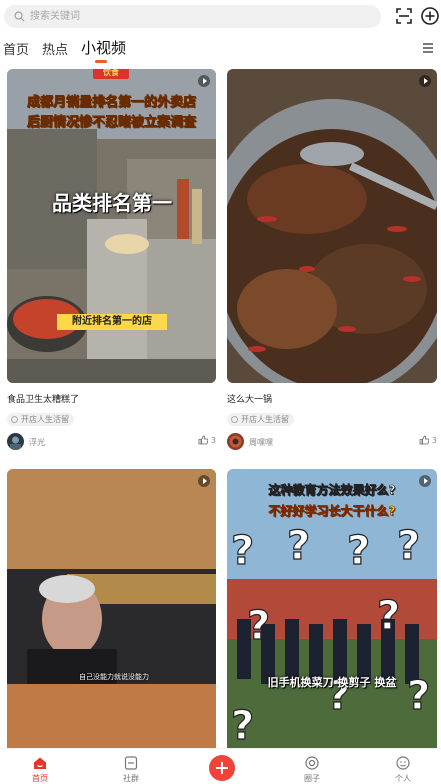 This screenshot has width=441, height=784. What do you see at coordinates (332, 490) in the screenshot?
I see `overlay-headline-1: 这种教育方法效果好么?` at bounding box center [332, 490].